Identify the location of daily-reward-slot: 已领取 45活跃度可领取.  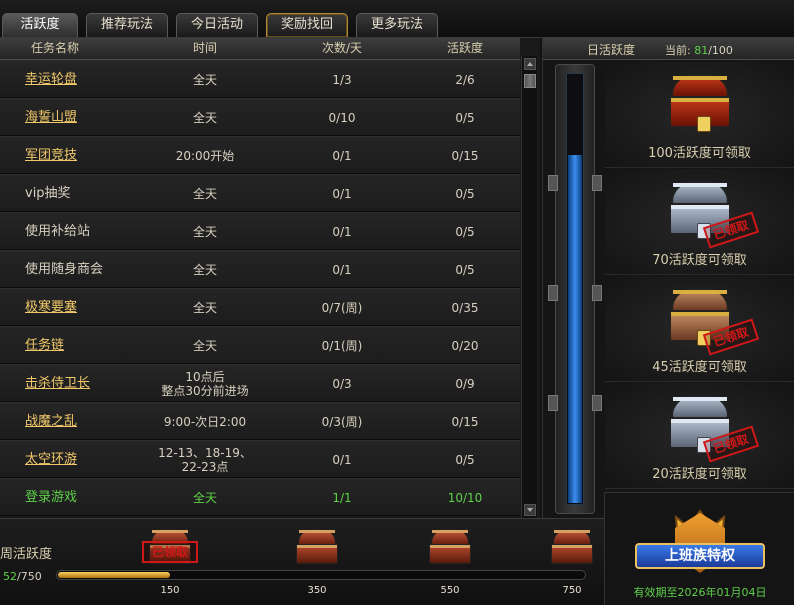
(699, 329).